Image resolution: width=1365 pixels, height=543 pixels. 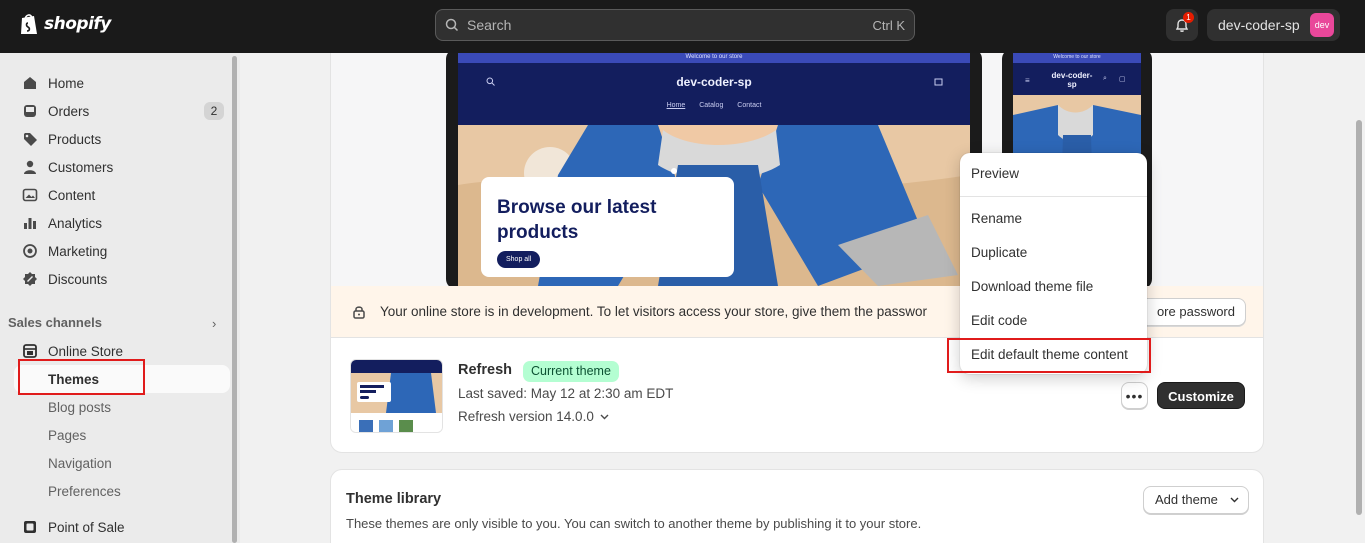 I want to click on shopify-logo: shopify, so click(x=65, y=24).